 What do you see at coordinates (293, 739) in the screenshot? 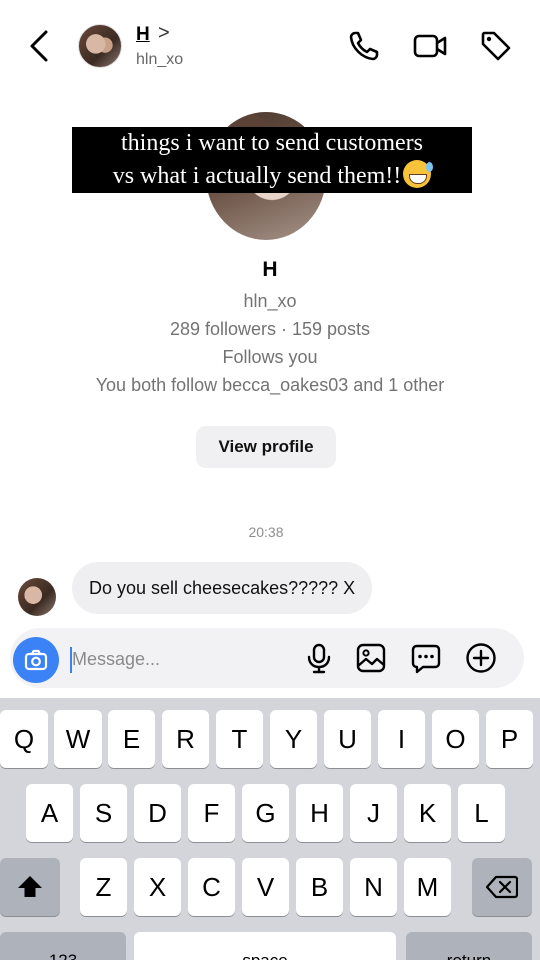
I see `key-y: Y` at bounding box center [293, 739].